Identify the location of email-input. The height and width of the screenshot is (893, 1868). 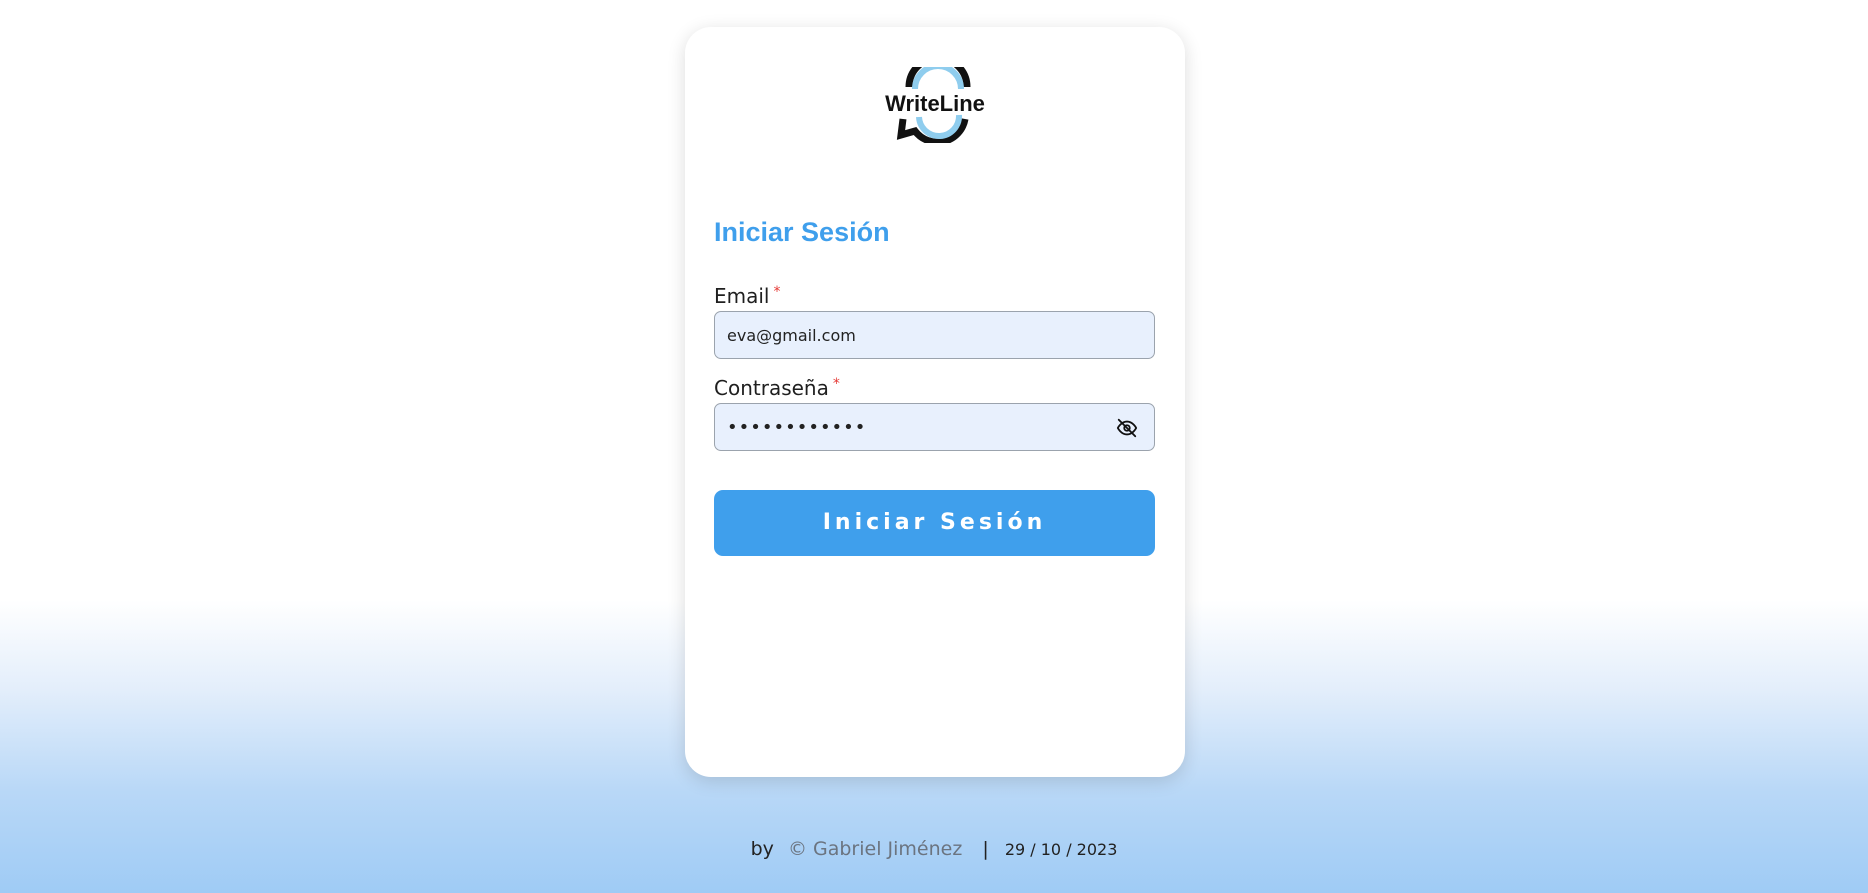
(917, 335).